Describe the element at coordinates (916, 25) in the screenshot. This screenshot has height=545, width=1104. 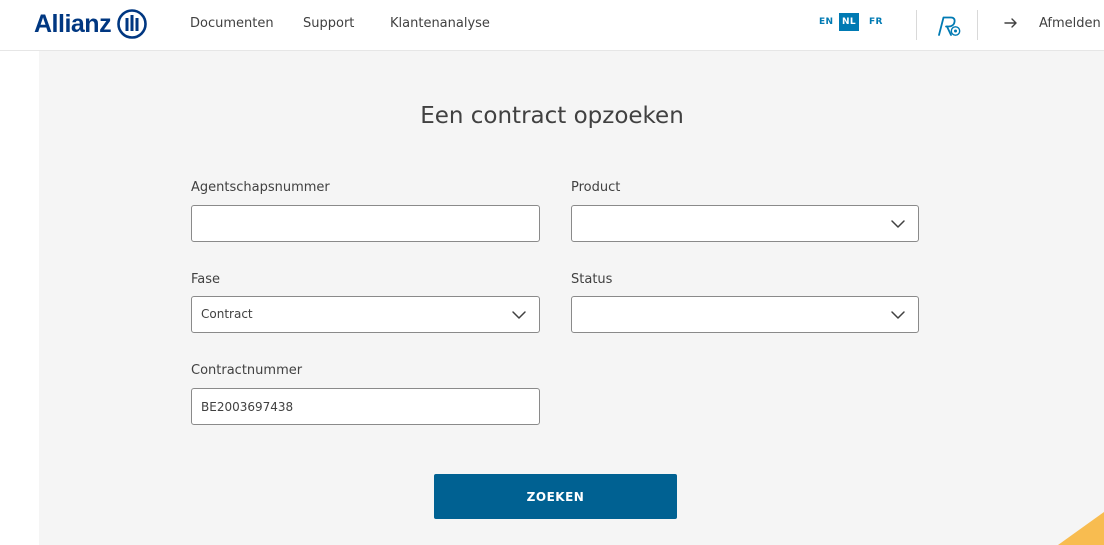
I see `header-divider` at that location.